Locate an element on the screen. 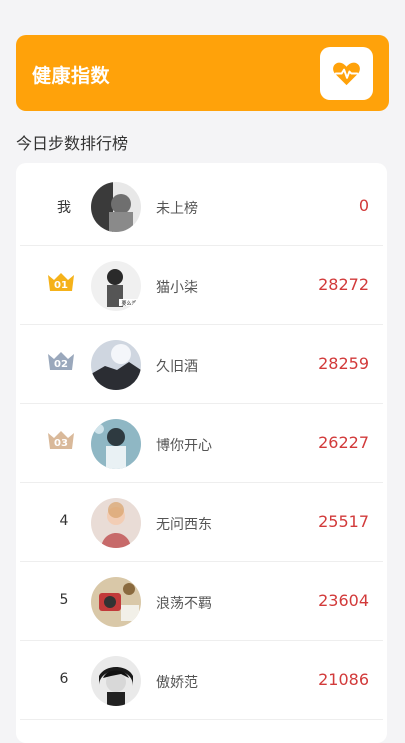 The image size is (405, 743). step-ranking-title: 今日步数排行榜 is located at coordinates (72, 143).